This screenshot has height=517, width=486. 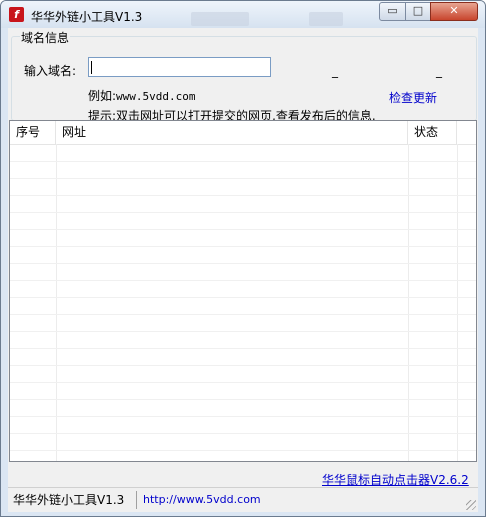 What do you see at coordinates (413, 97) in the screenshot?
I see `check-update-link: 检查更新` at bounding box center [413, 97].